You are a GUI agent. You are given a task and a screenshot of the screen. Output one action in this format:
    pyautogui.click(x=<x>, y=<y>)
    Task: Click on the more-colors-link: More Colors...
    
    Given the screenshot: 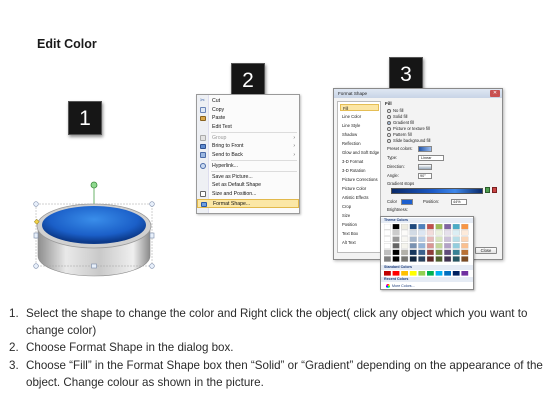 What is the action you would take?
    pyautogui.click(x=399, y=286)
    